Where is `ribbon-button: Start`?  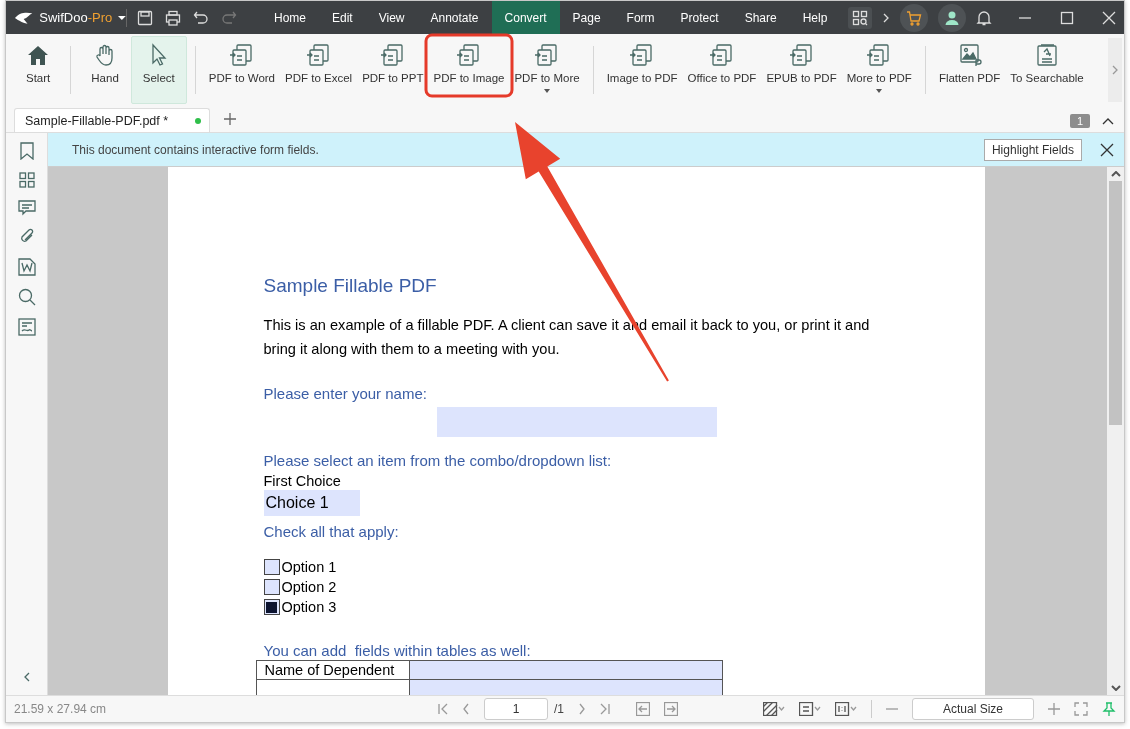 ribbon-button: Start is located at coordinates (38, 70).